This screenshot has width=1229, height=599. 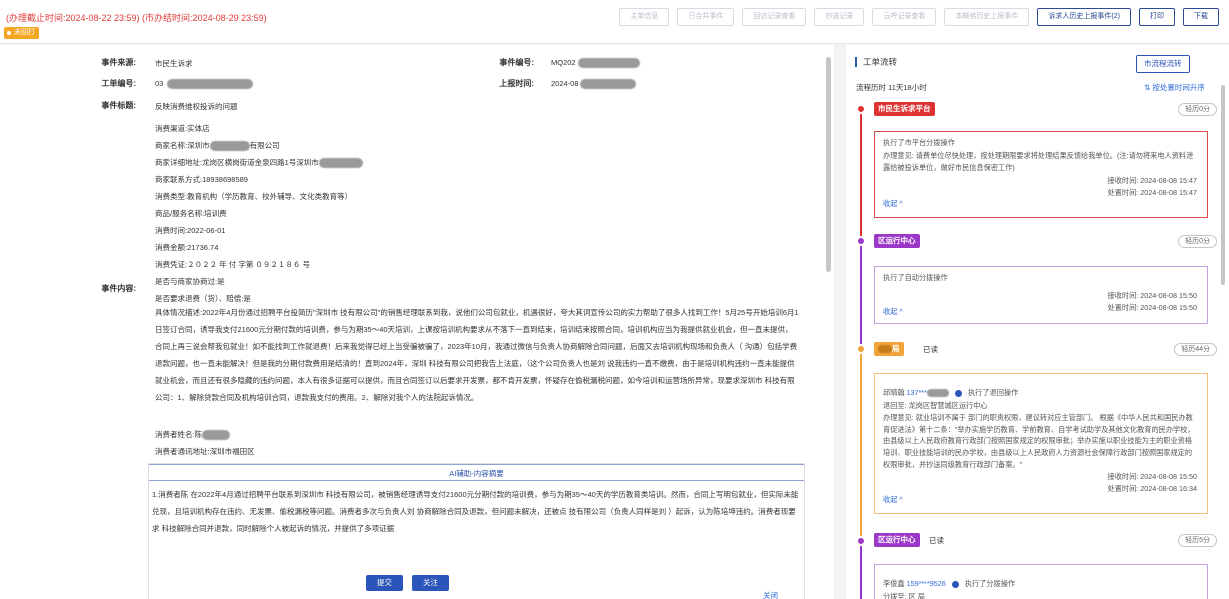 I want to click on action-bar: 提交 关注, so click(x=407, y=583).